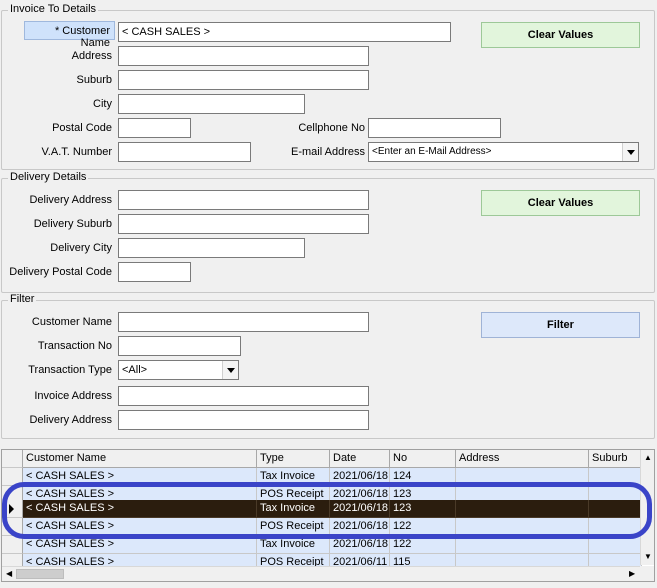  What do you see at coordinates (243, 396) in the screenshot?
I see `invoice-address-input` at bounding box center [243, 396].